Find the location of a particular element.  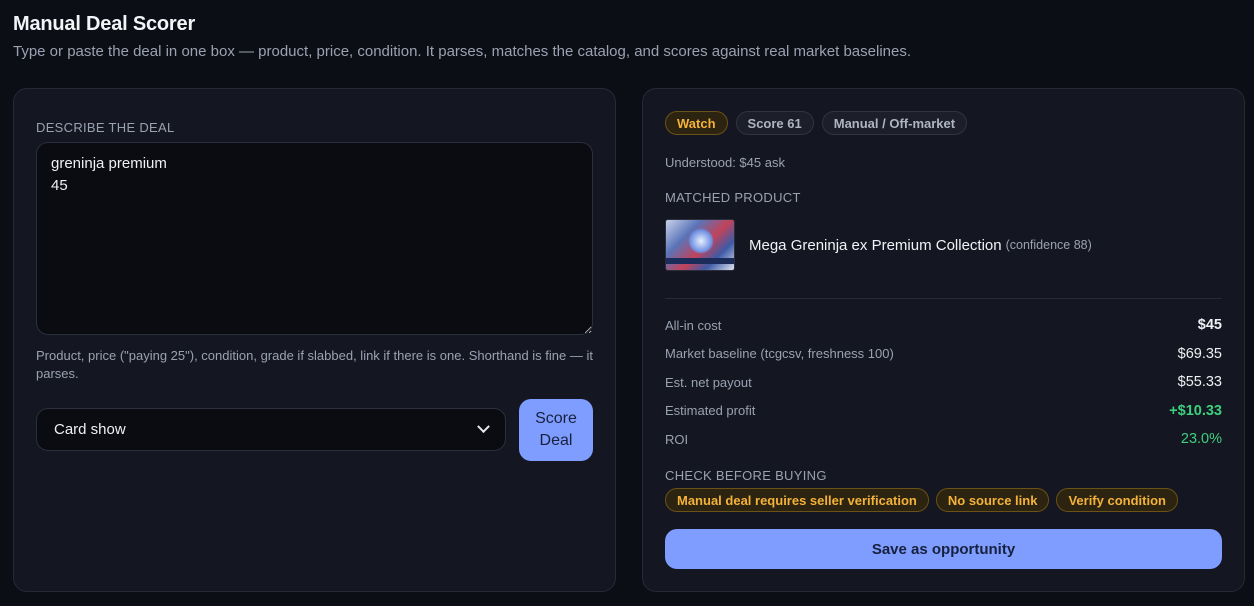

divider is located at coordinates (943, 298).